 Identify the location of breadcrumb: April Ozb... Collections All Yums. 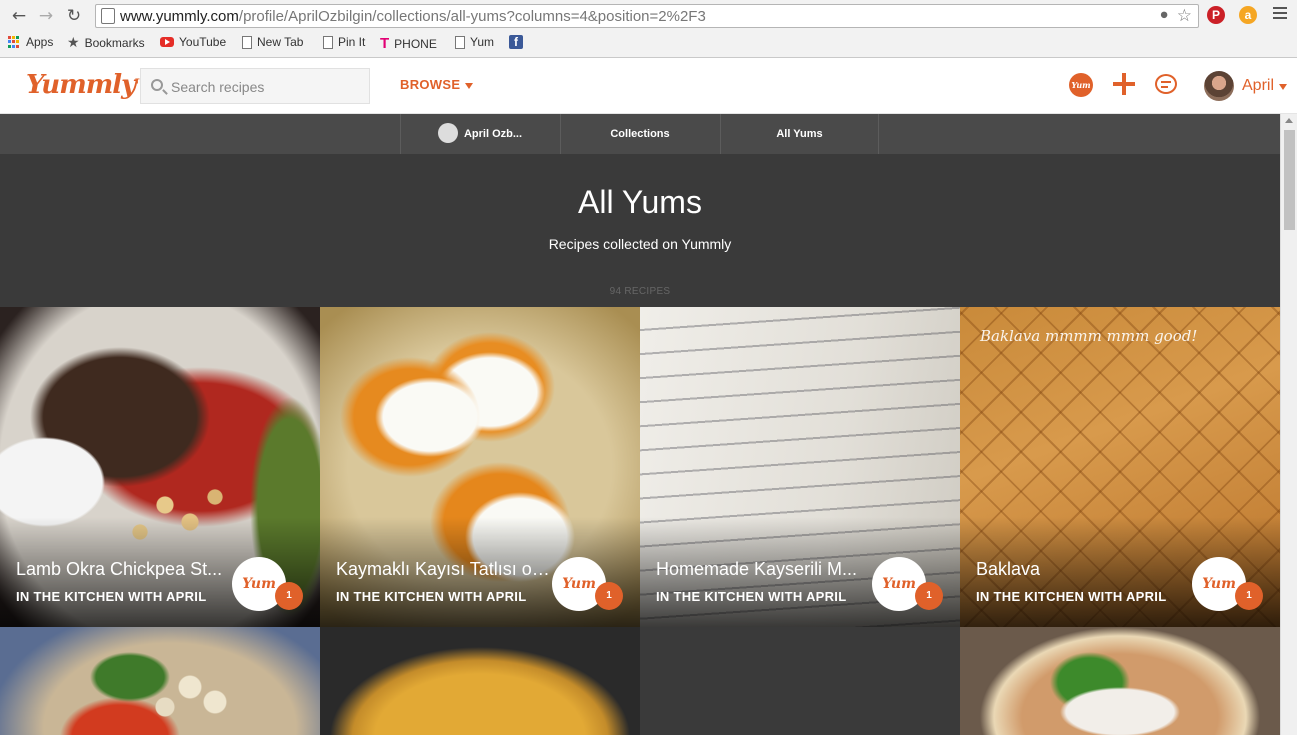
(640, 134).